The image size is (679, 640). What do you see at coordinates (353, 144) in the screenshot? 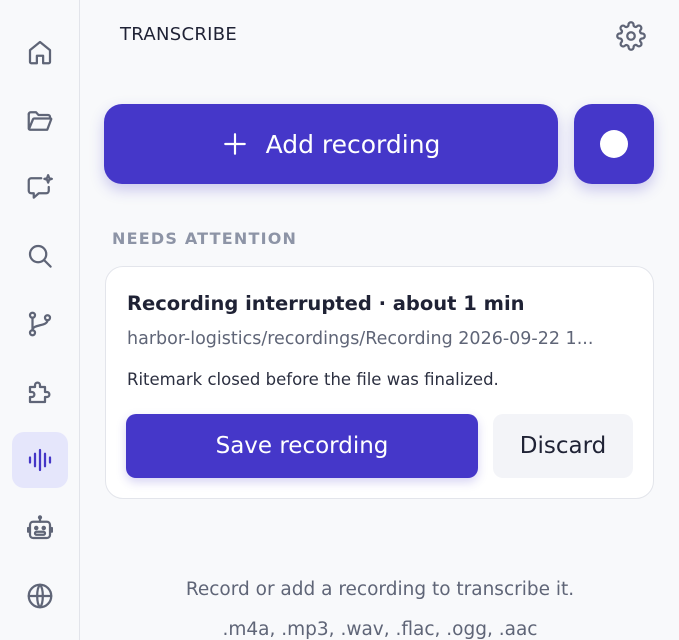
I see `add-recording-label: Add recording` at bounding box center [353, 144].